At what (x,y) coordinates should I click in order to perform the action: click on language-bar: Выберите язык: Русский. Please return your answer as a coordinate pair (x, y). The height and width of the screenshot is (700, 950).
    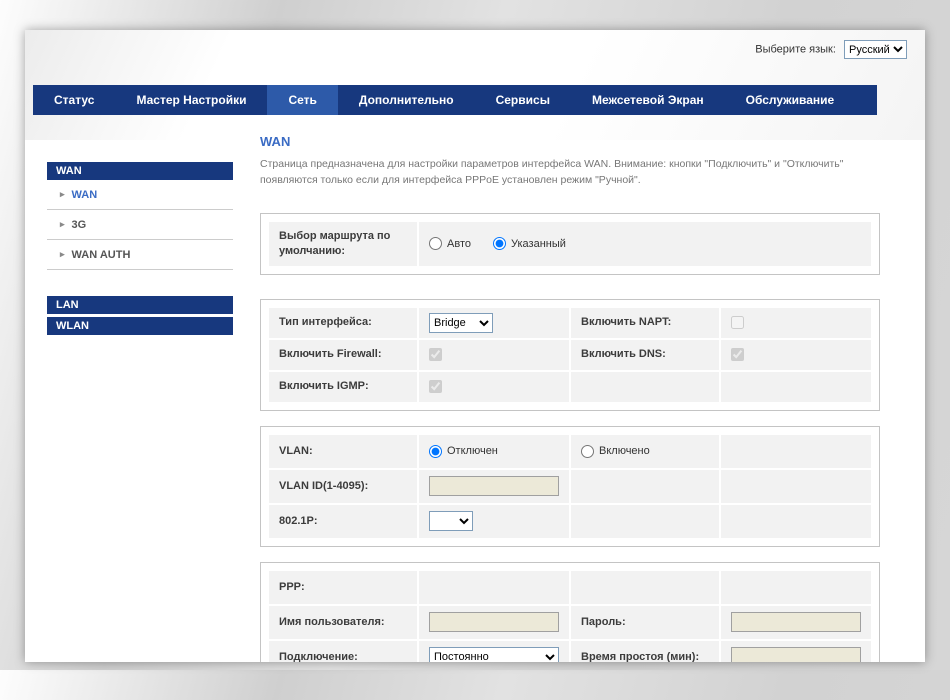
    Looking at the image, I should click on (475, 44).